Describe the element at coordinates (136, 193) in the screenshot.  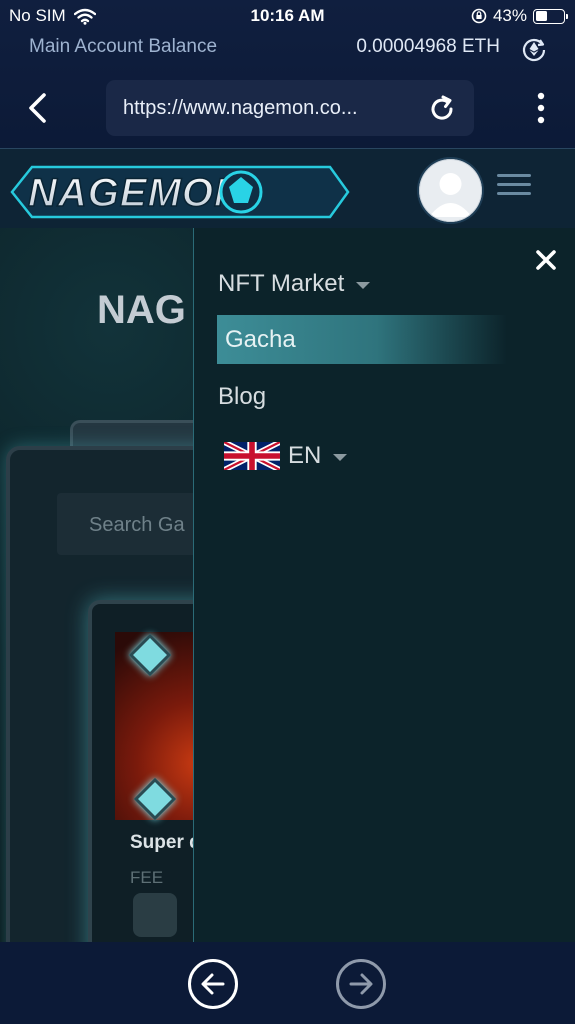
I see `logo-text: NAGEMON` at that location.